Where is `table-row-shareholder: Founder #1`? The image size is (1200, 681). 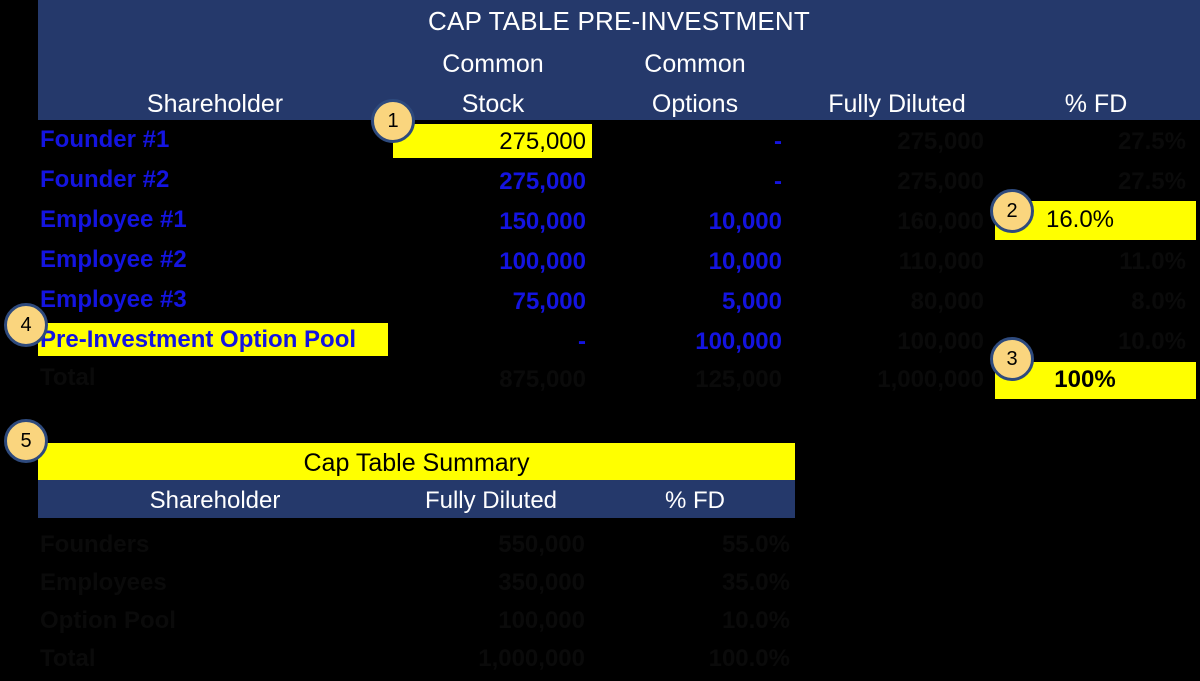
table-row-shareholder: Founder #1 is located at coordinates (105, 139).